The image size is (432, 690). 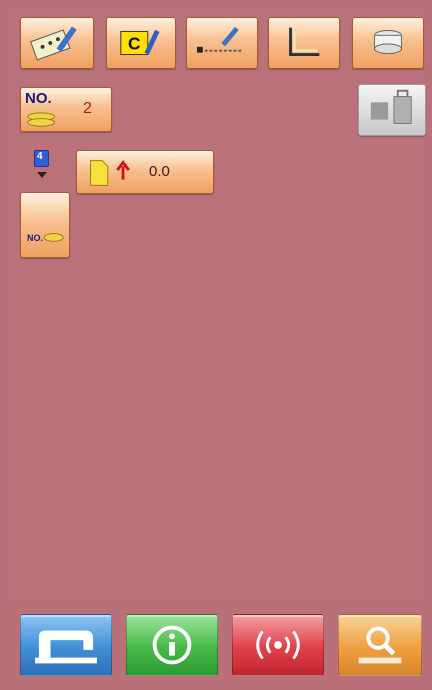 I want to click on down-arrow-icon, so click(x=42, y=175).